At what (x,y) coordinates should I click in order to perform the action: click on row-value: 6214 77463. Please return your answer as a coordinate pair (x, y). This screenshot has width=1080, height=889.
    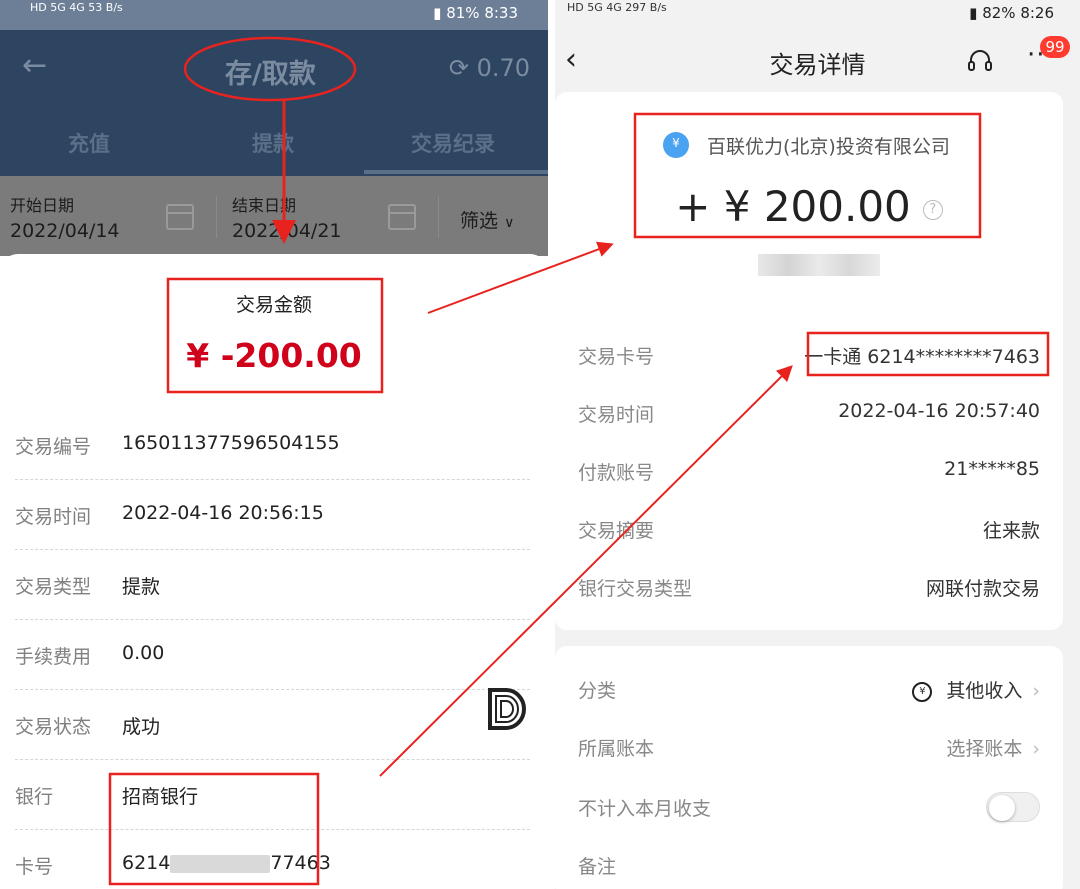
    Looking at the image, I should click on (226, 863).